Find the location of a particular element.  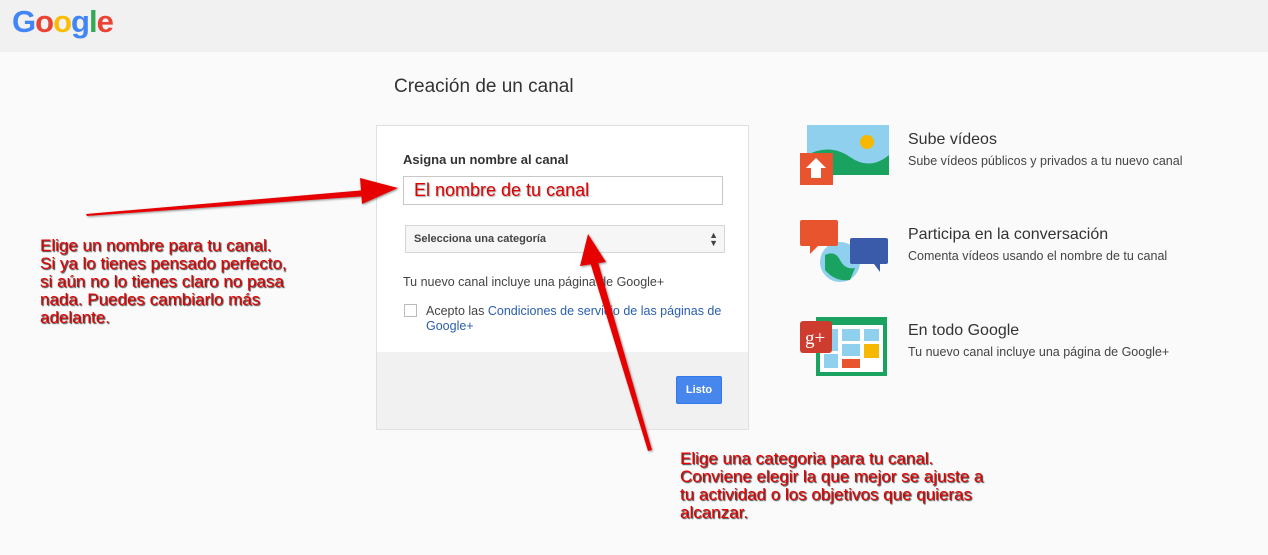

annotation-line: Elige una categoria para tu canal. is located at coordinates (807, 458).